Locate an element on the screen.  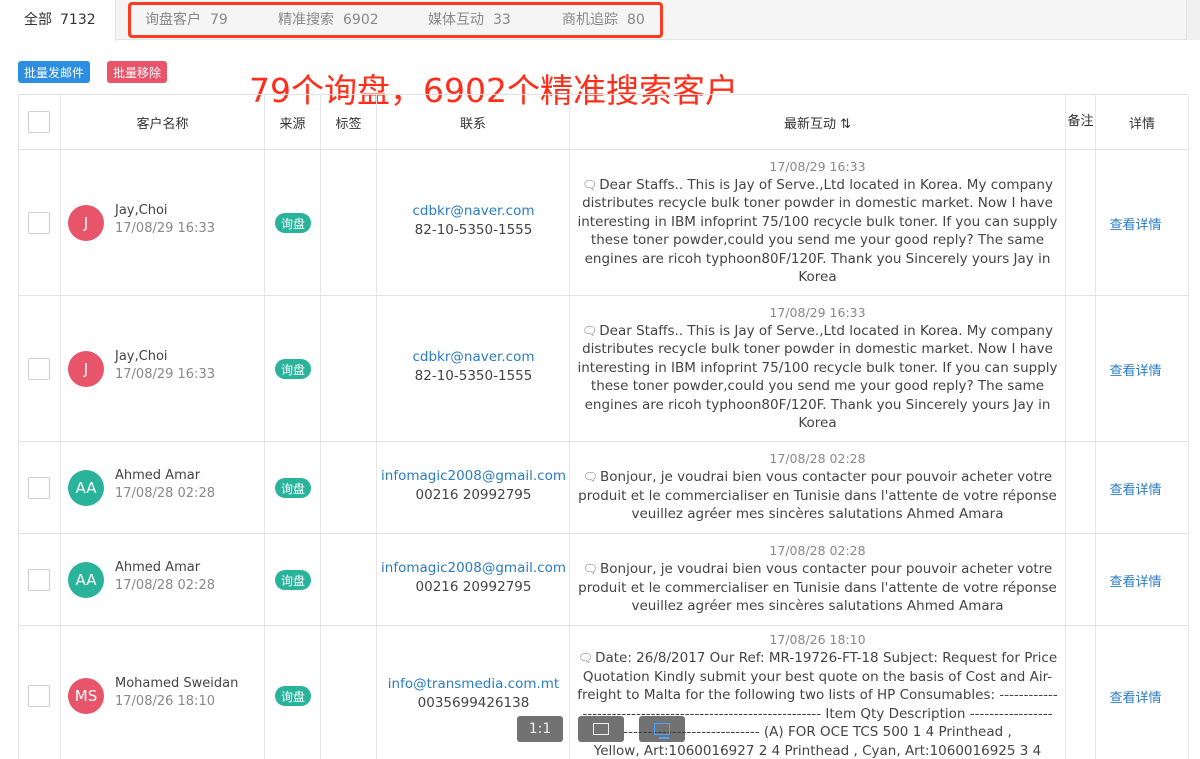
select-all-checkbox is located at coordinates (39, 122).